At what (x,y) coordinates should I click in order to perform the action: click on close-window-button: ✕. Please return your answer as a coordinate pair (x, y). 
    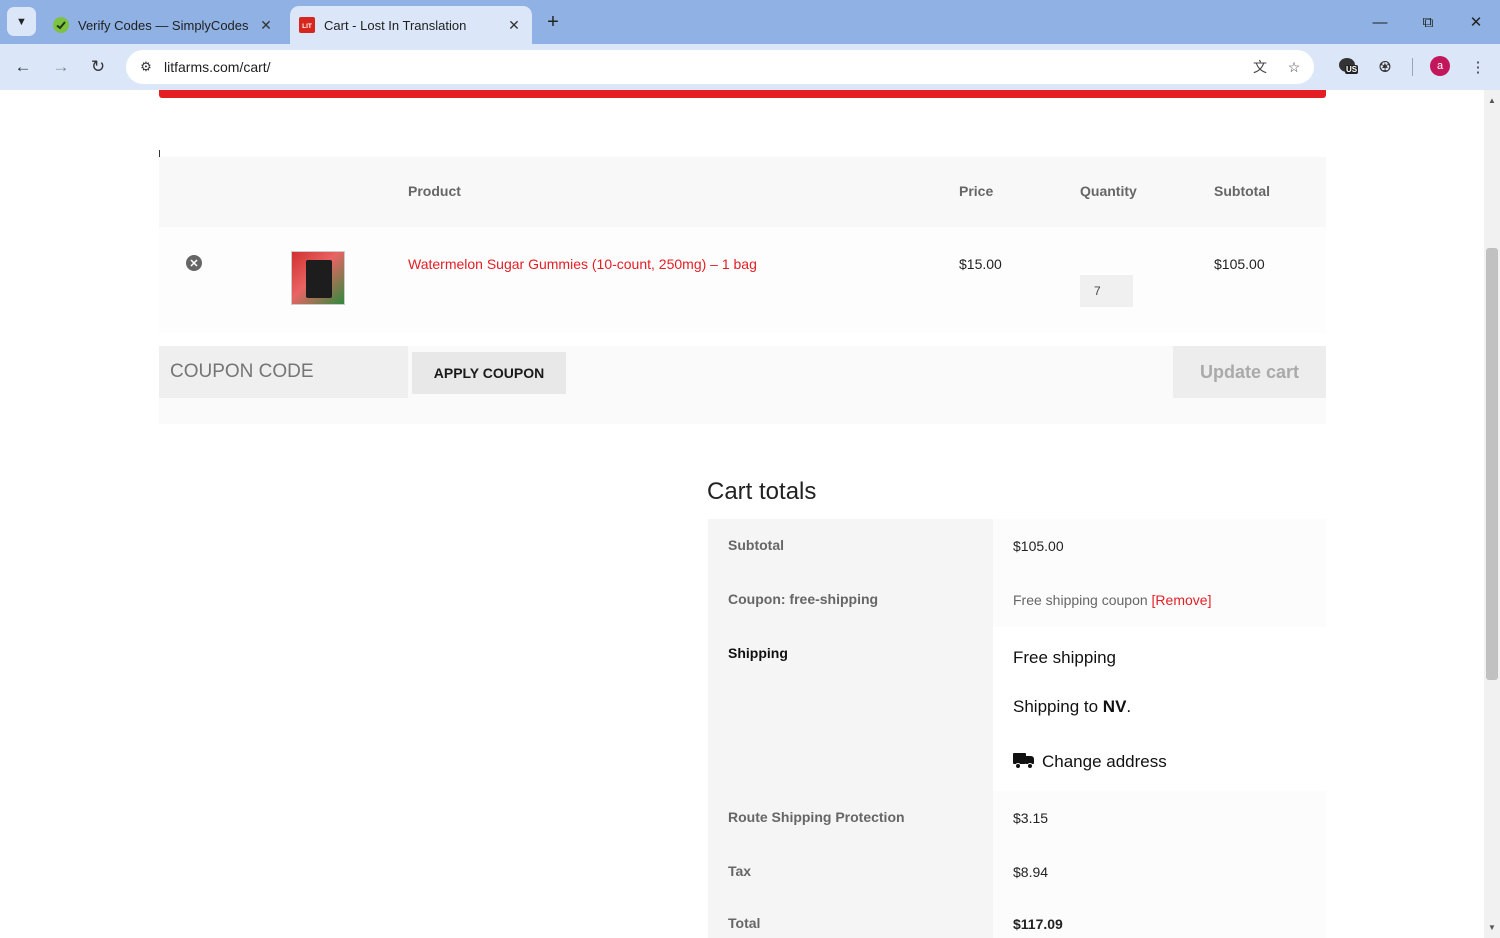
    Looking at the image, I should click on (1476, 22).